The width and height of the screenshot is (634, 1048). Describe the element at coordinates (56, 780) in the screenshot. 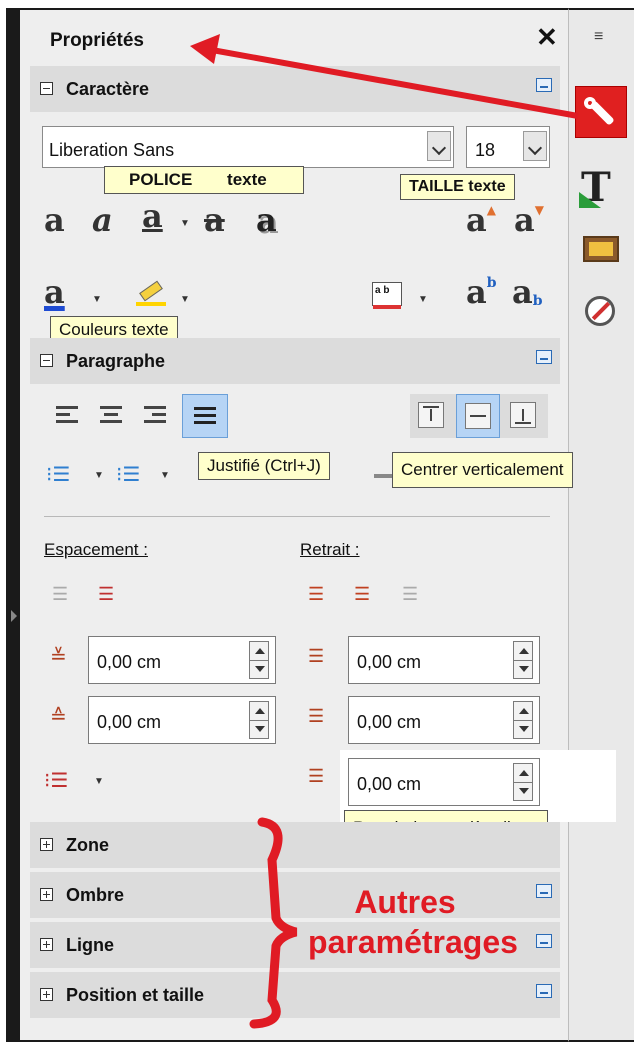

I see `line-spacing-icon: ⁝☰` at that location.